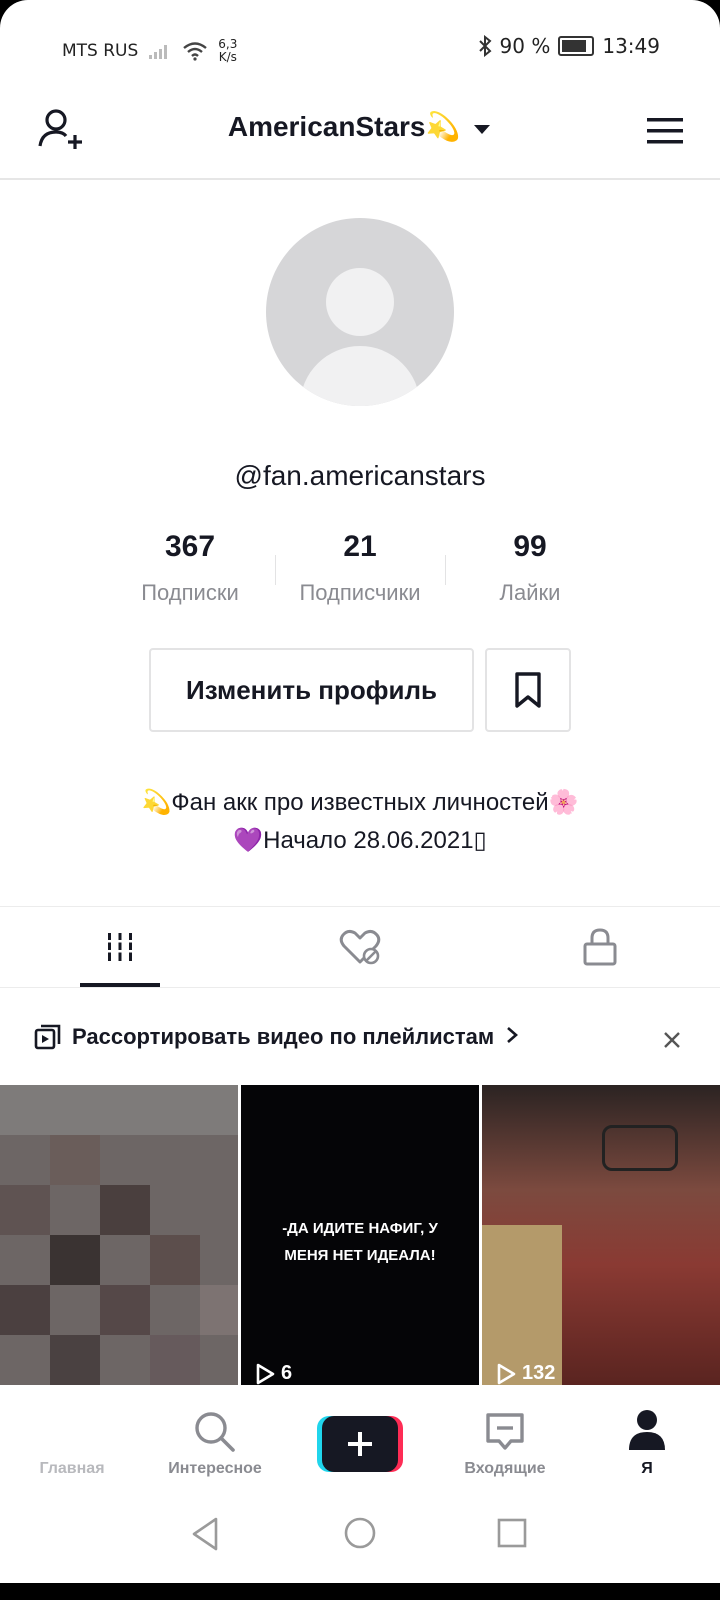 The height and width of the screenshot is (1600, 720). What do you see at coordinates (72, 1448) in the screenshot?
I see `nav-home: Главная` at bounding box center [72, 1448].